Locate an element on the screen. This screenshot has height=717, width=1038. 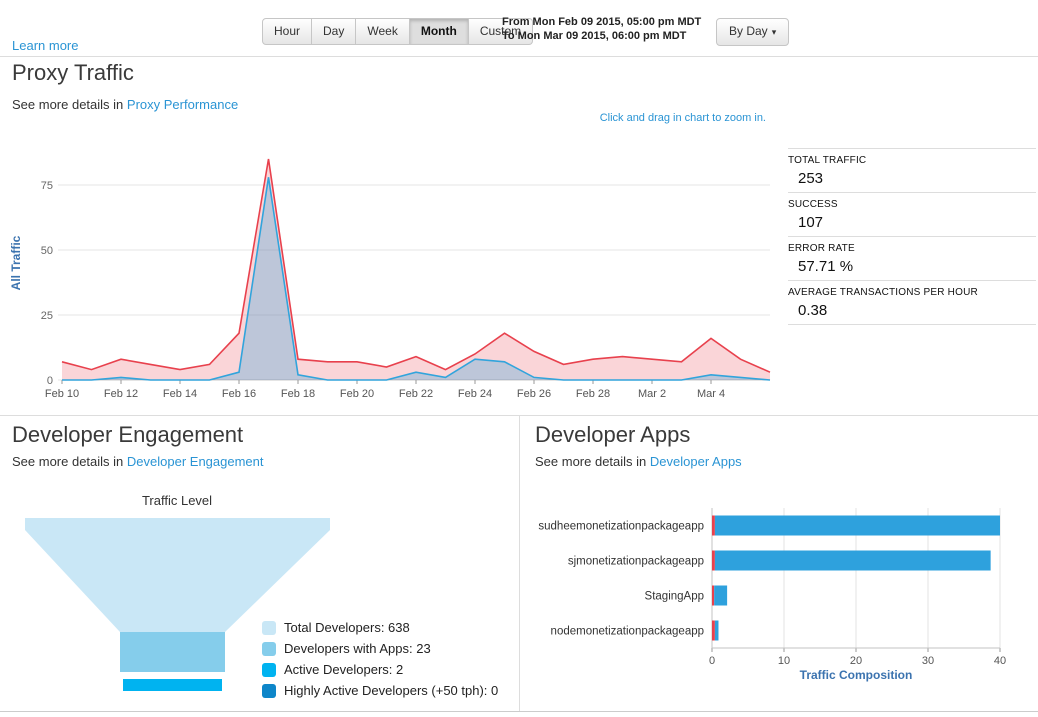
stat-success: SUCCESS 107 is located at coordinates (912, 215).